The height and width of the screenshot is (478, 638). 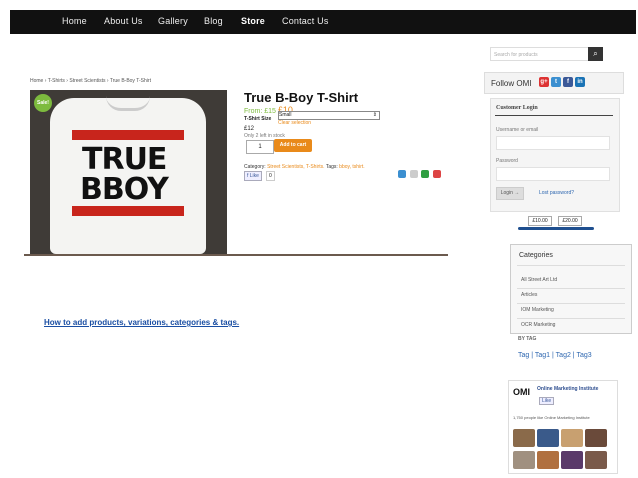 I want to click on google-plus-icon, so click(x=437, y=174).